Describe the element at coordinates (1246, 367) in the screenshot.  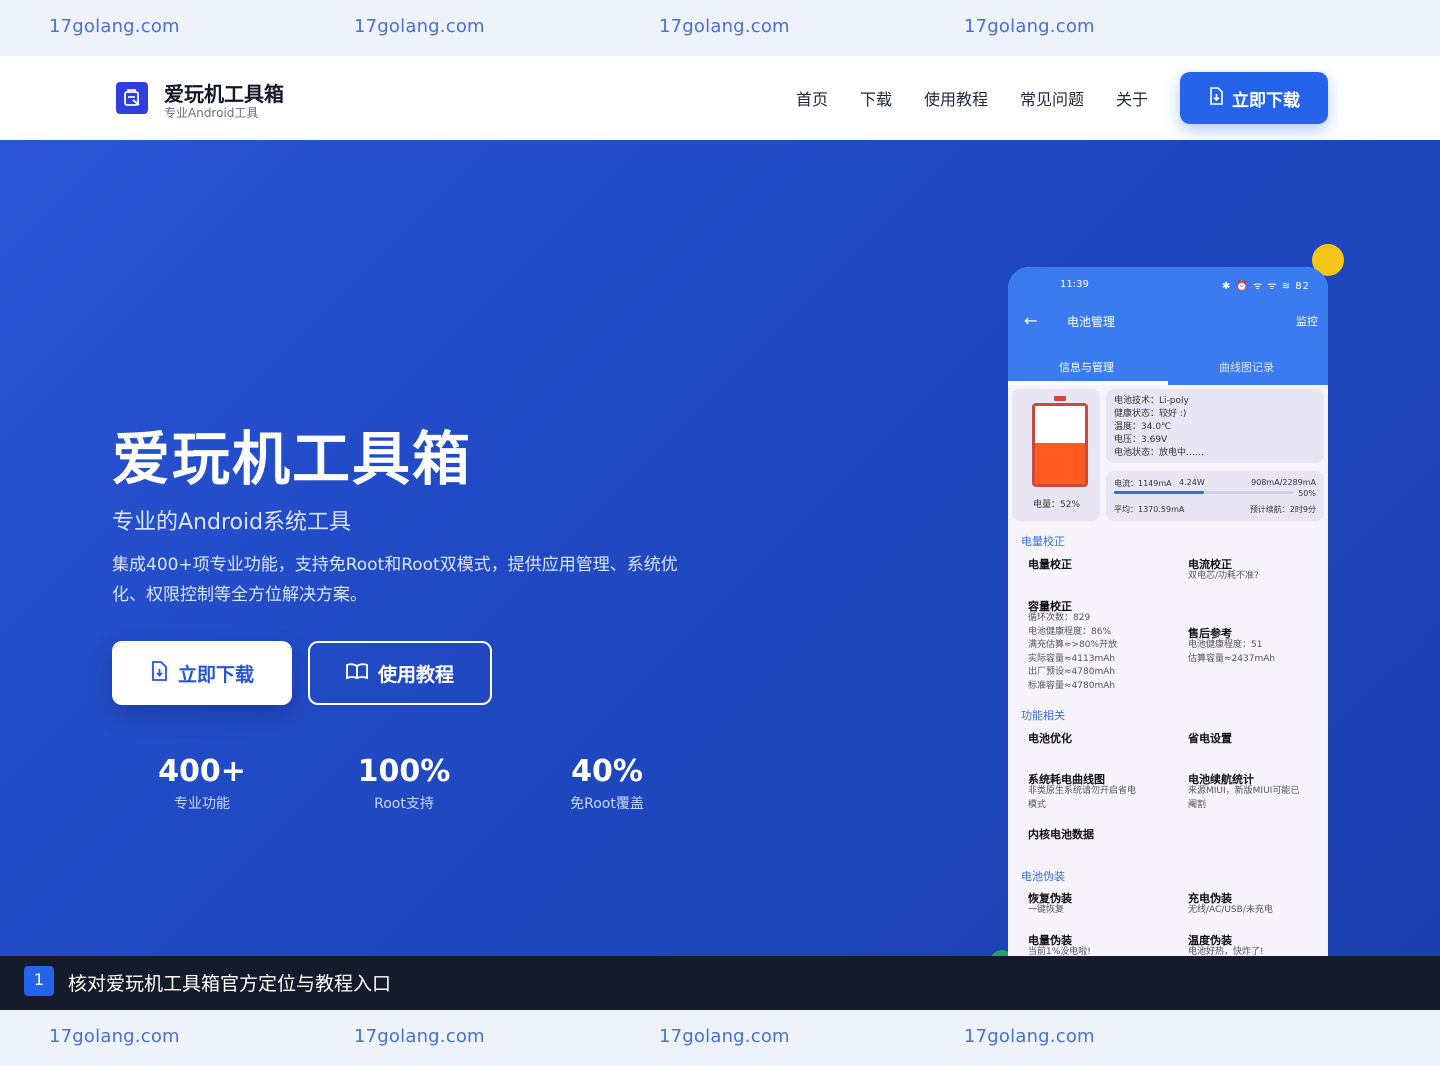
I see `phone-tab-chart: 曲线图记录` at that location.